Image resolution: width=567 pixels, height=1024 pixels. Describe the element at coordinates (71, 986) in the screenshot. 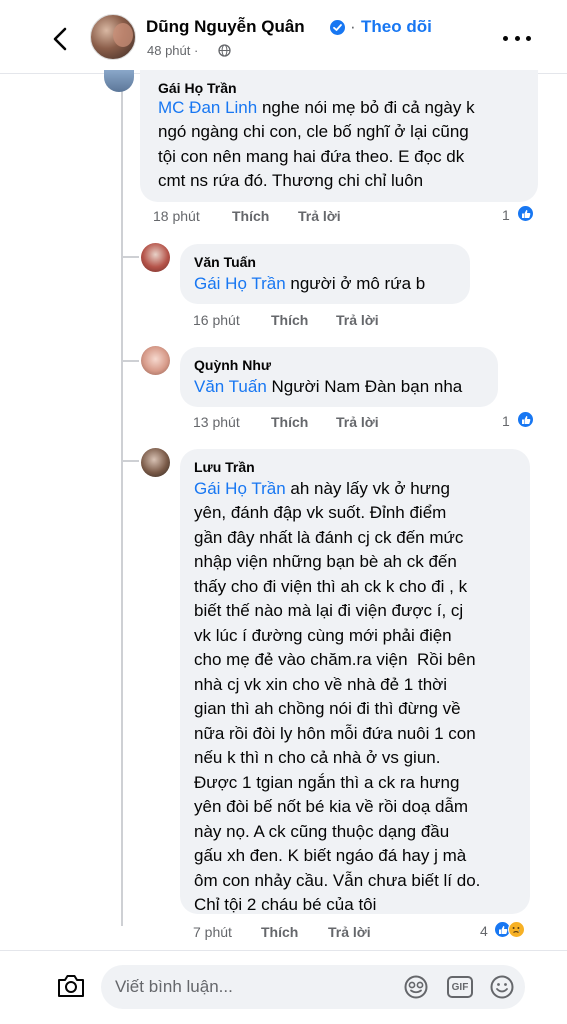

I see `camera-icon` at that location.